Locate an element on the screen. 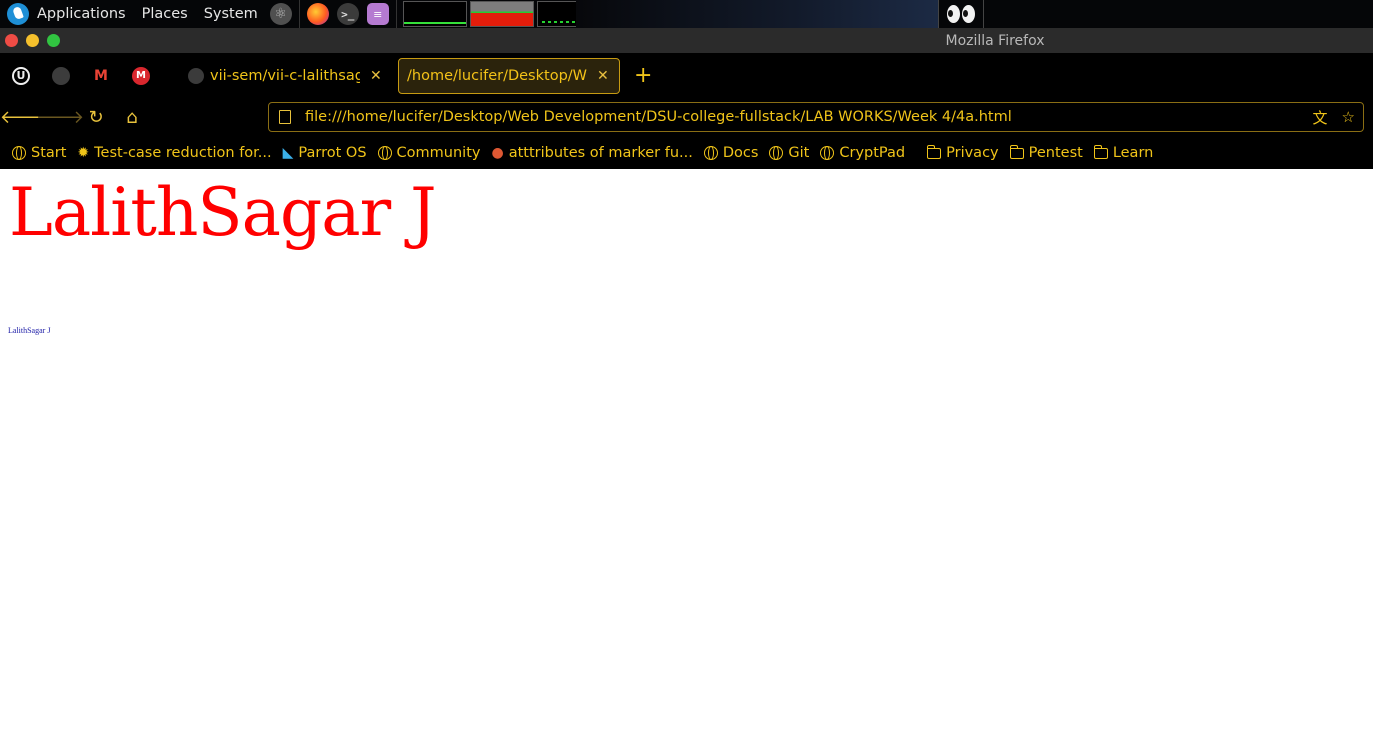 This screenshot has height=756, width=1373. bookmark-folder-privacy: Privacy is located at coordinates (963, 152).